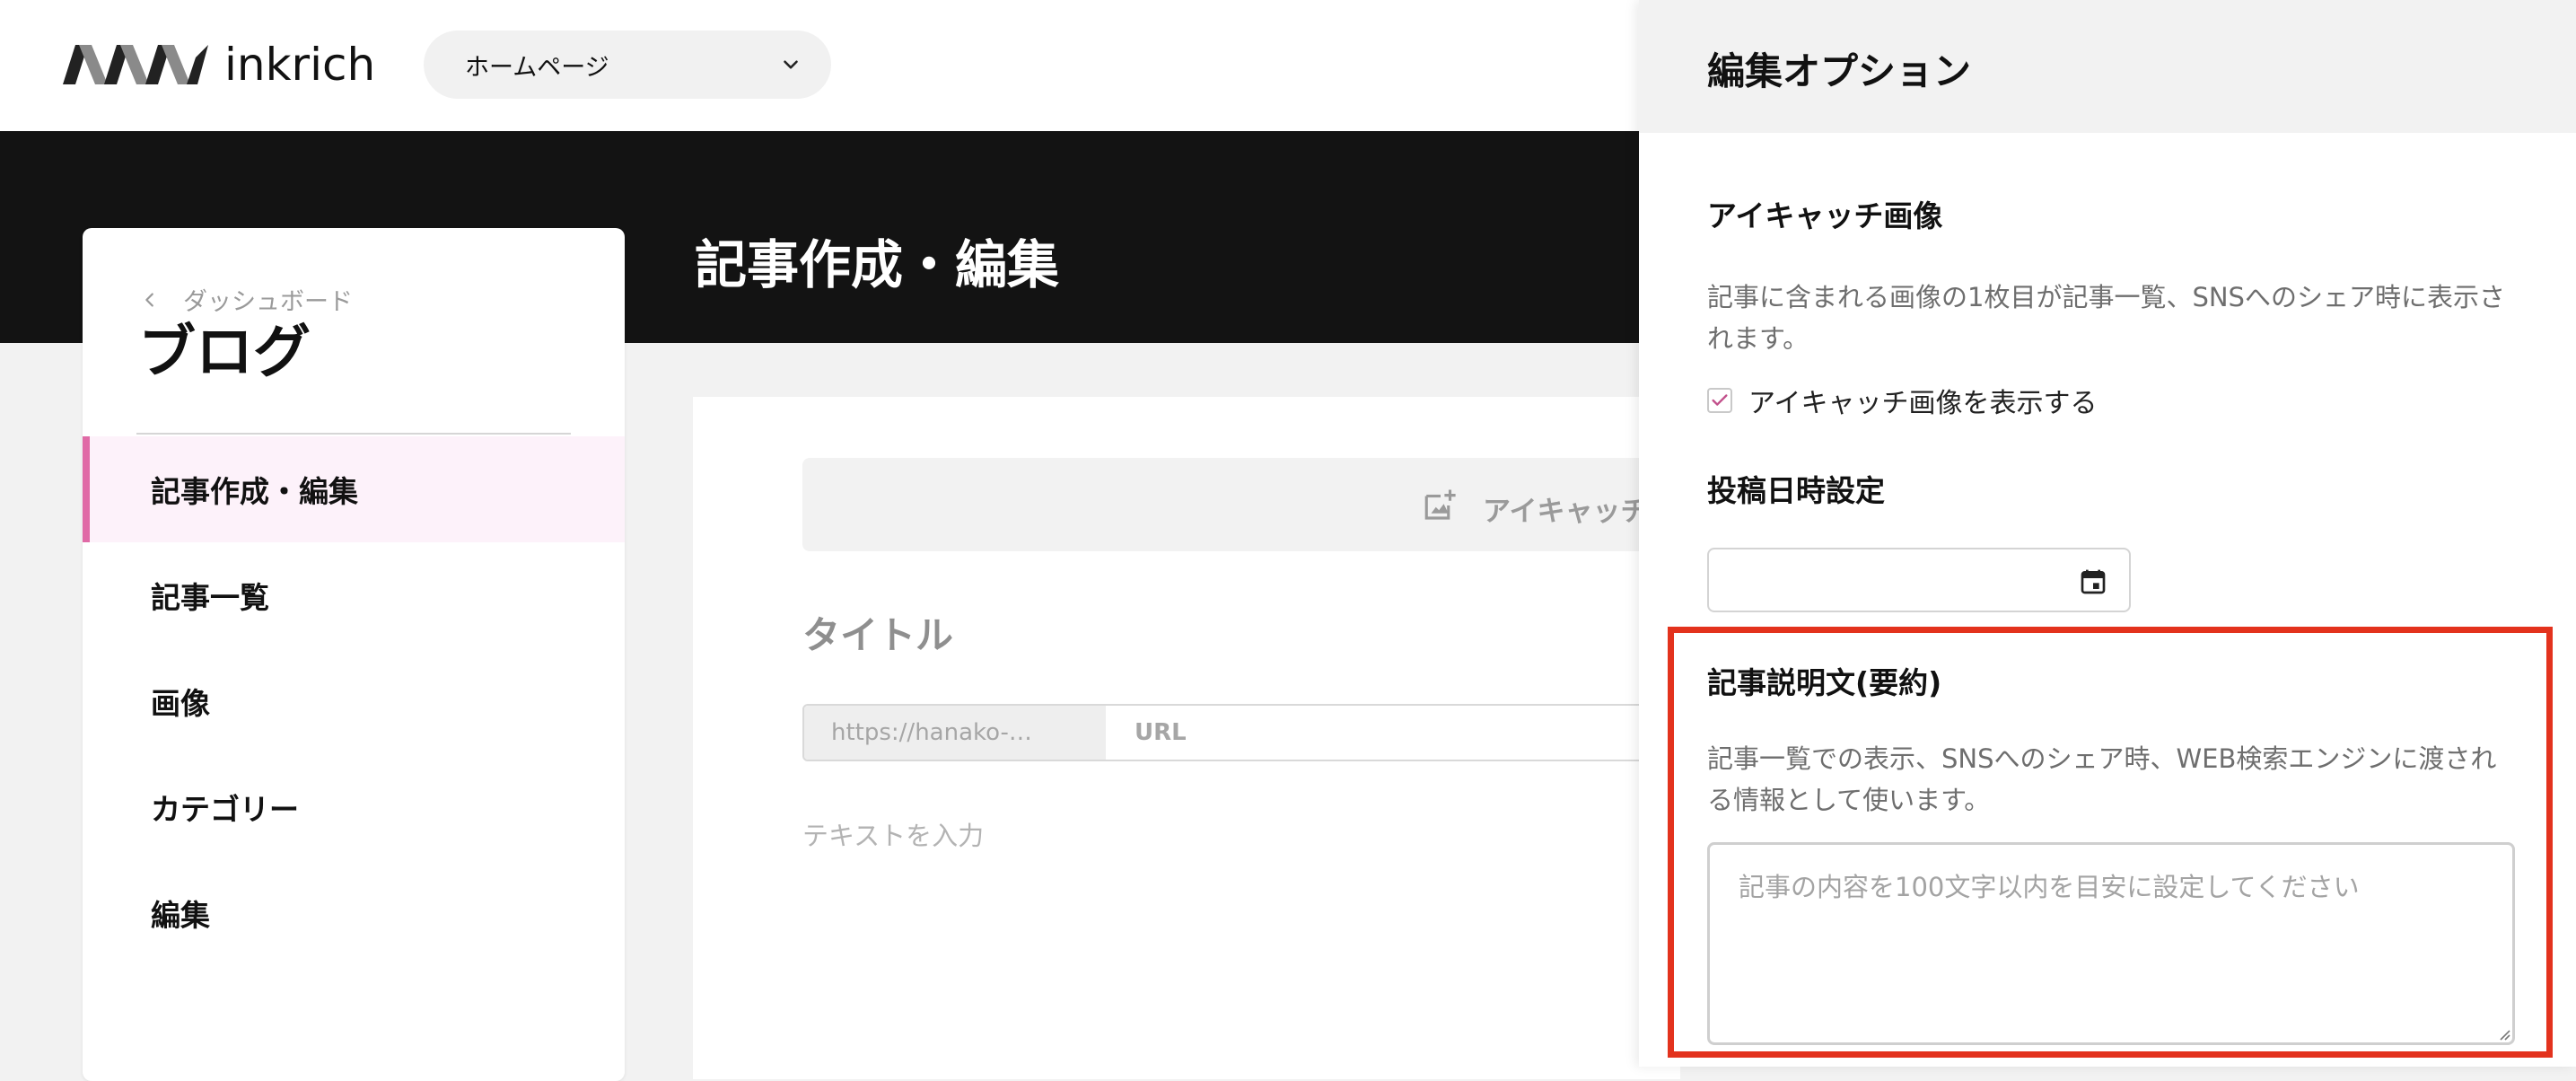 The width and height of the screenshot is (2576, 1081). I want to click on show-eyecatch-label: アイキャッチ画像を表示する, so click(1923, 403).